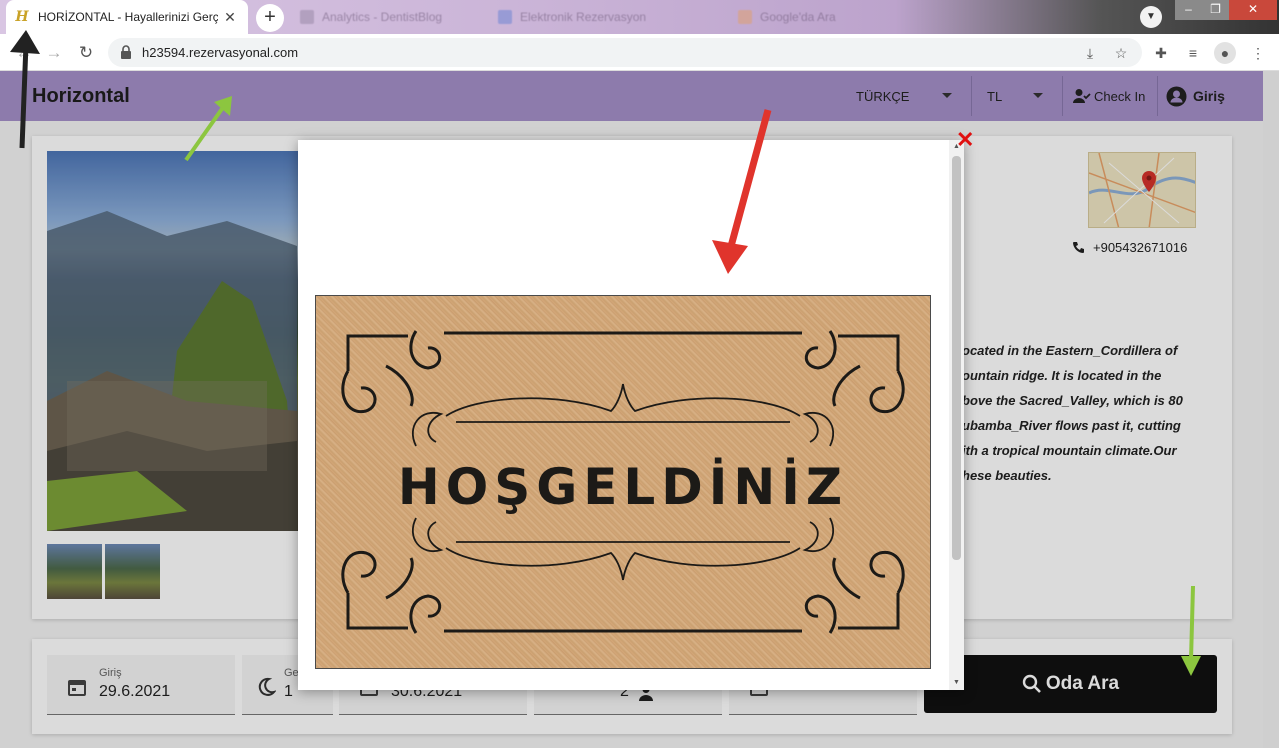 Image resolution: width=1279 pixels, height=748 pixels. What do you see at coordinates (1258, 53) in the screenshot?
I see `menu-dots-icon: ⋮` at bounding box center [1258, 53].